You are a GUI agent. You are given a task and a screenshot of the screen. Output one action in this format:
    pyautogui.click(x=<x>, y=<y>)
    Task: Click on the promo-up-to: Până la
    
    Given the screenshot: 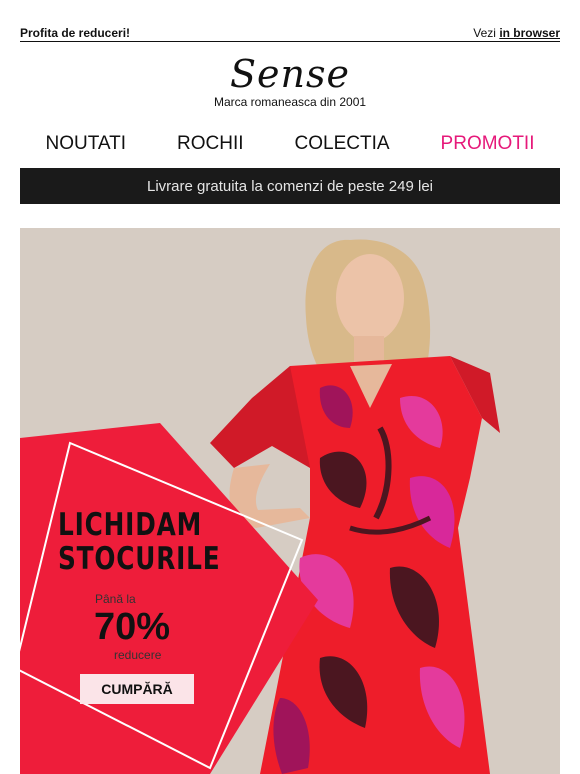 What is the action you would take?
    pyautogui.click(x=115, y=599)
    